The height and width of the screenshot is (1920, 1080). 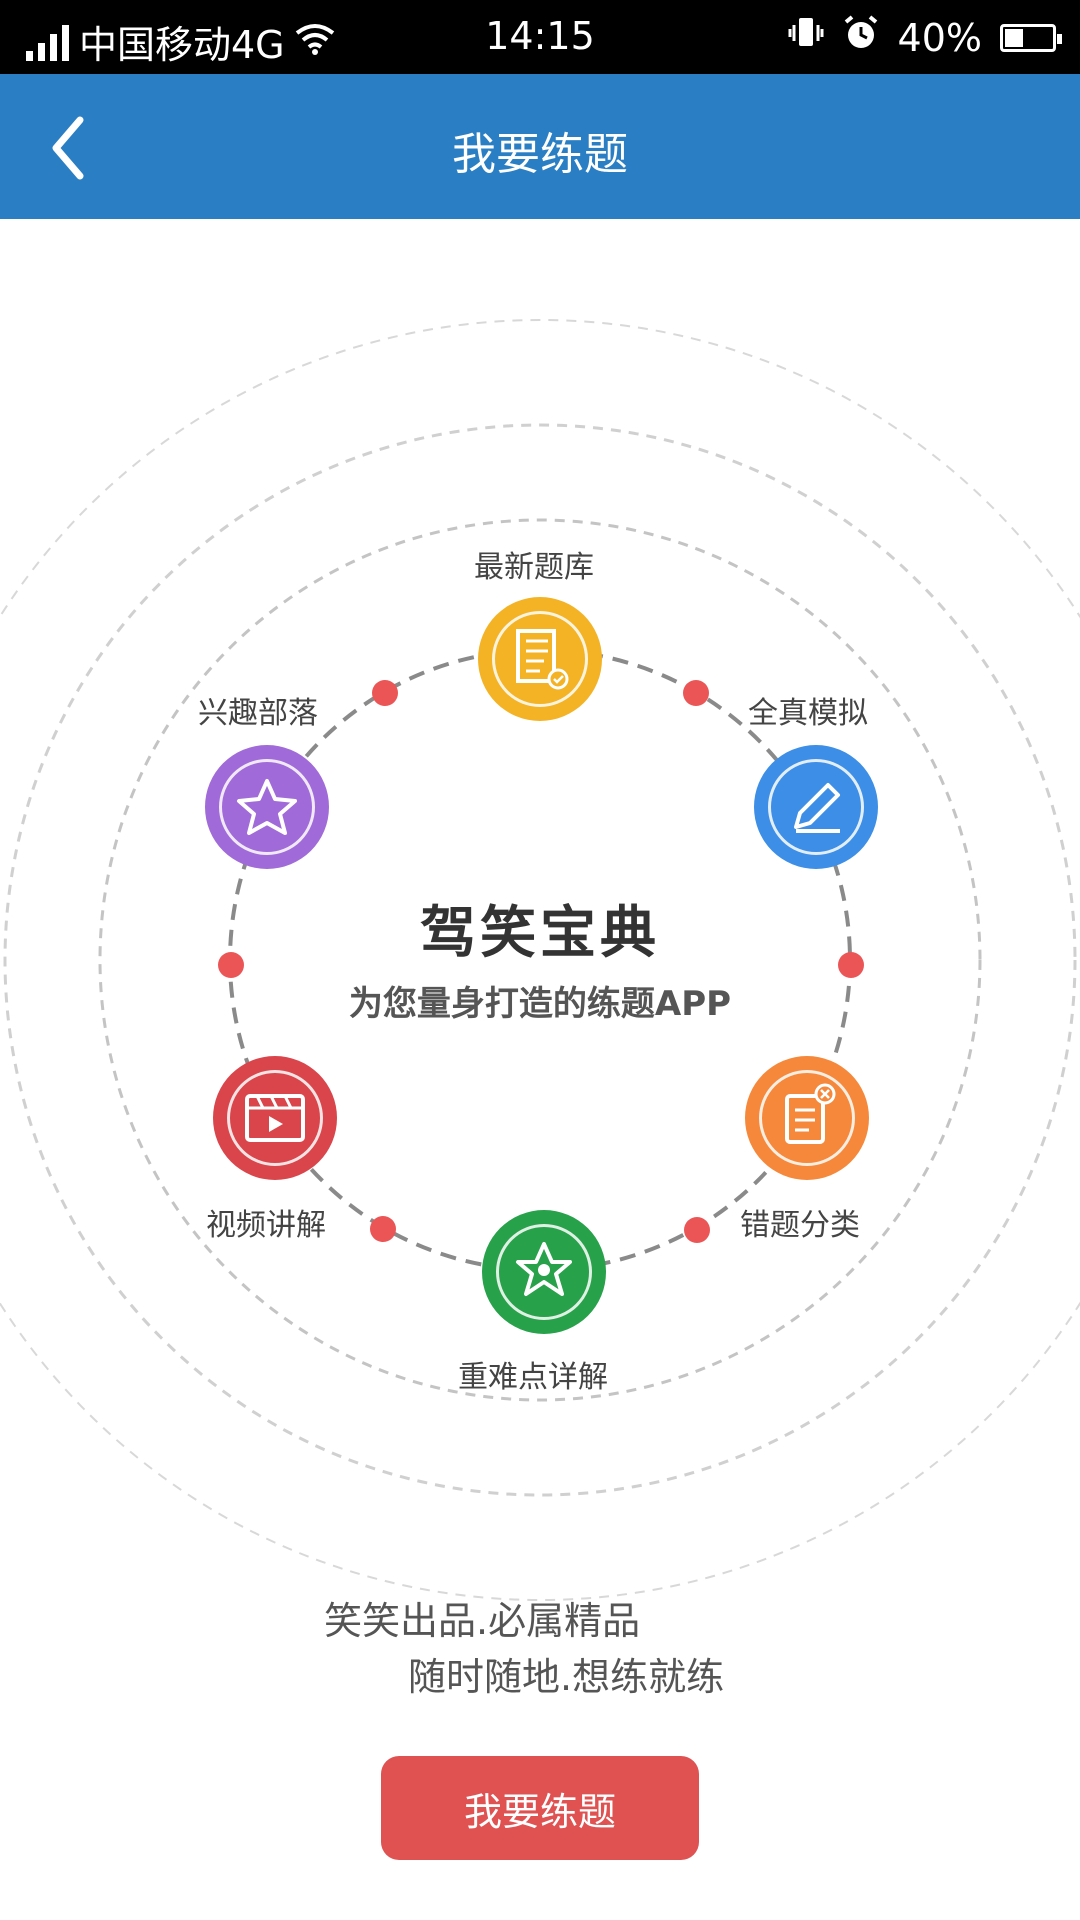 I want to click on feature-question-bank, so click(x=540, y=659).